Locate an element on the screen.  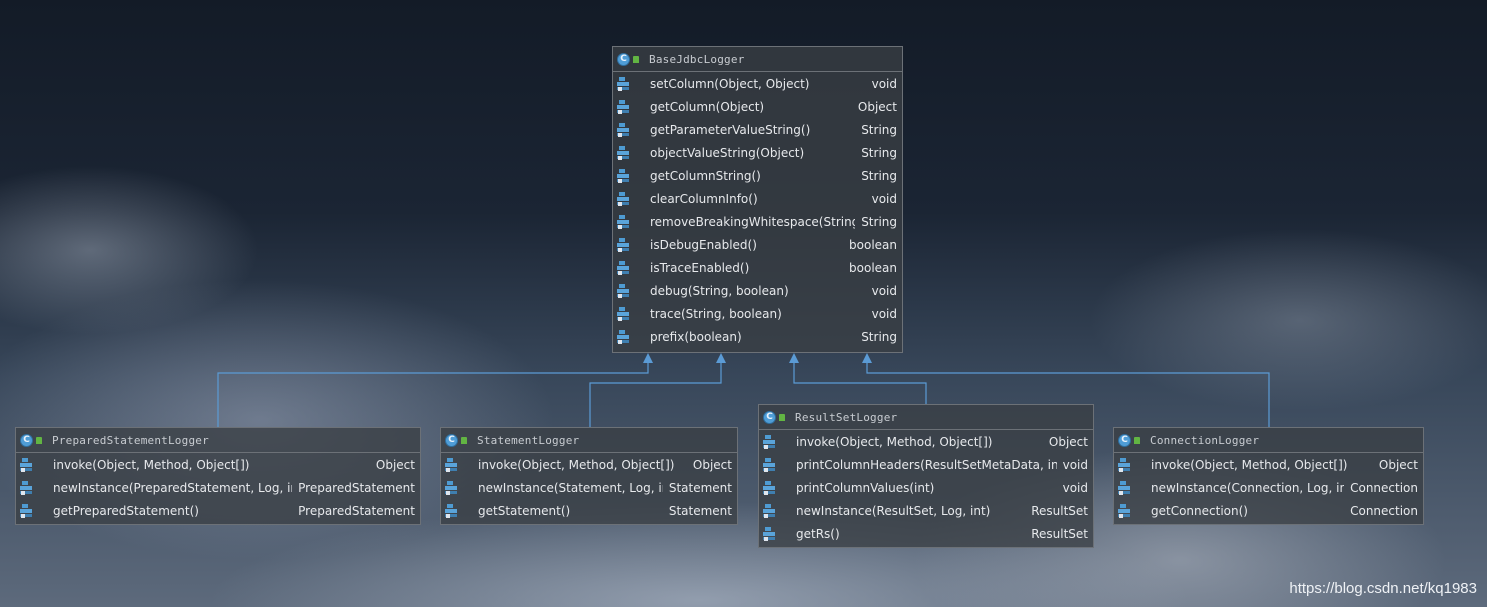
statement-to-base-connector is located at coordinates (655, 394).